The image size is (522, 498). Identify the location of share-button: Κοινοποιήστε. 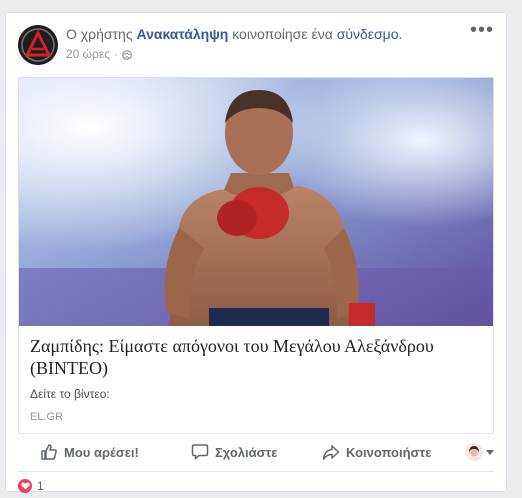
(376, 452).